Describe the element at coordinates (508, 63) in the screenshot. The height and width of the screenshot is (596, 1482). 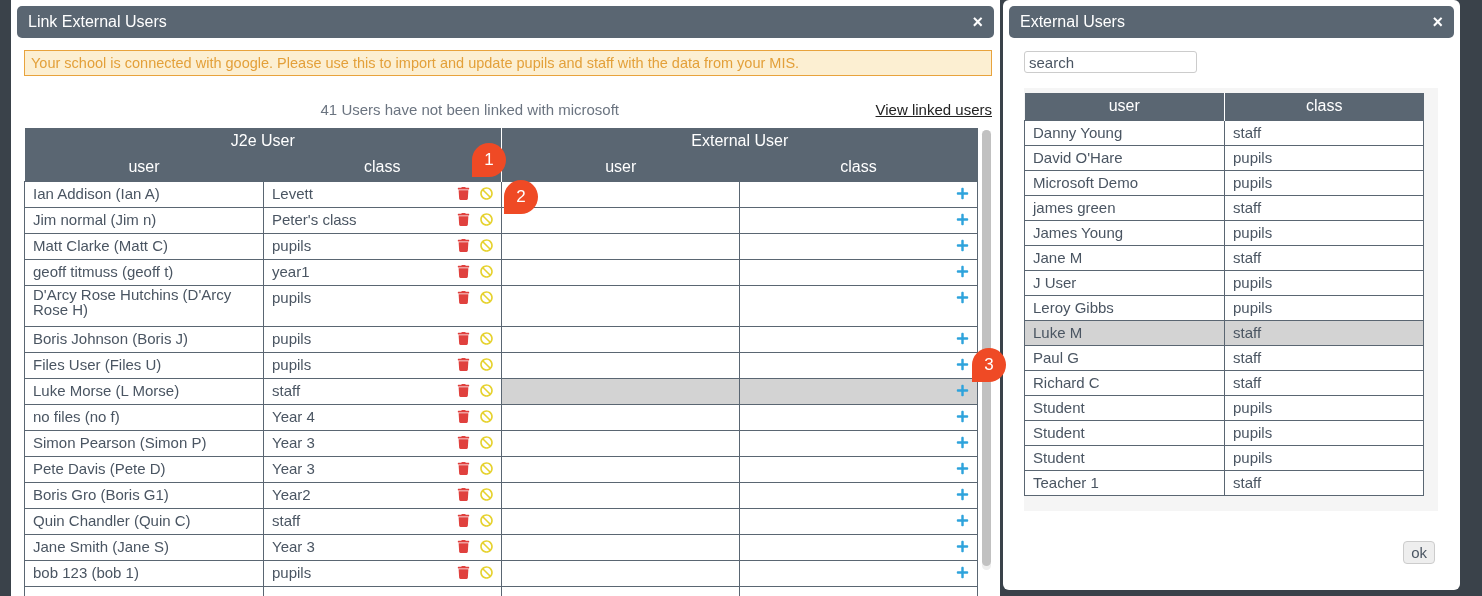
I see `notice-banner: Your school is connected with google. Please use this to import and update pupils and staff with the data from your MIS.` at that location.